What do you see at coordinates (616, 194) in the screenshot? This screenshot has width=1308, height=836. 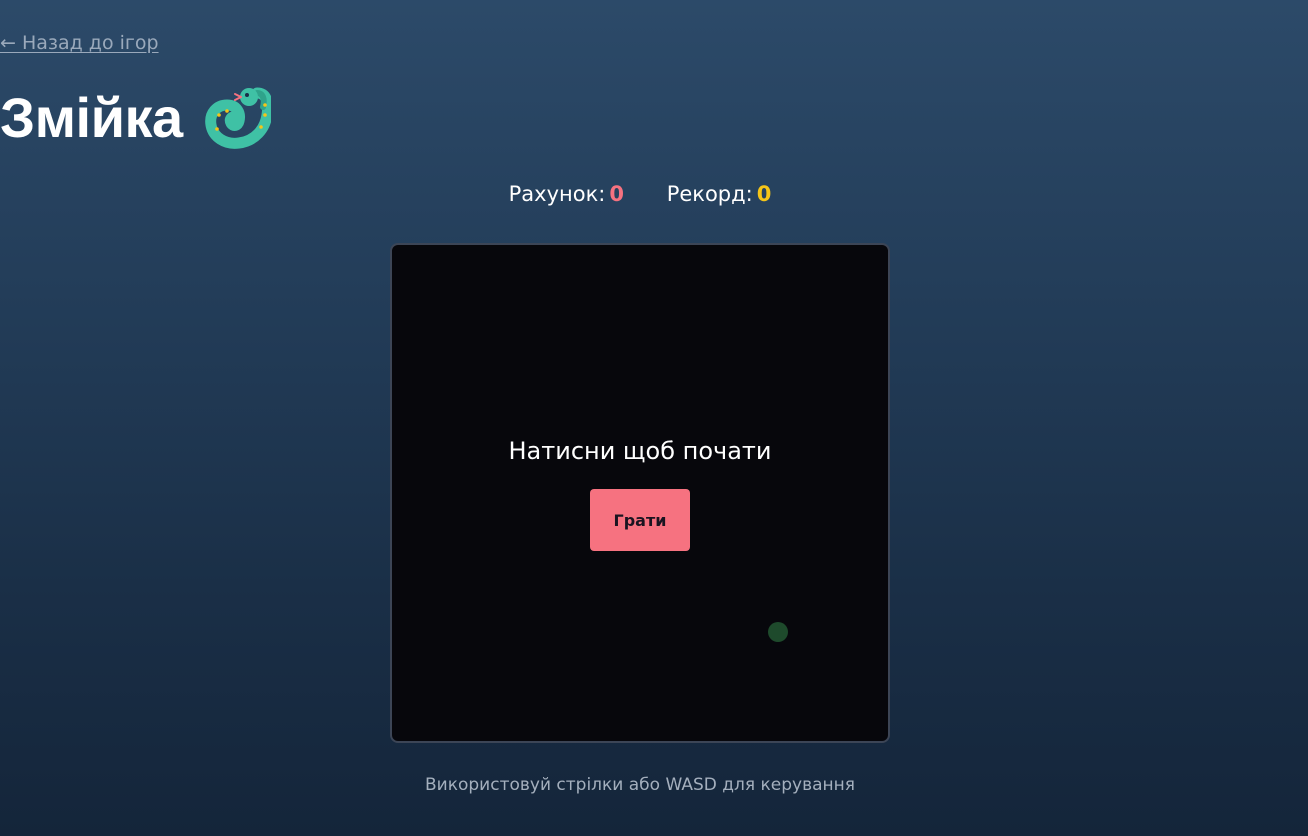 I see `score-value: 0` at bounding box center [616, 194].